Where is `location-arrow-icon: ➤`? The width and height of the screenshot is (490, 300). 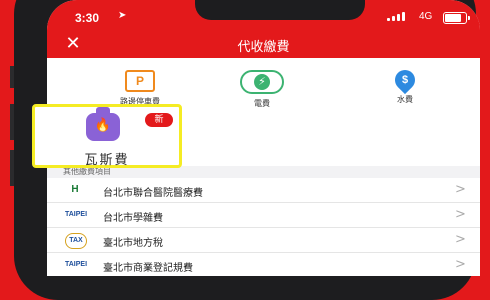 location-arrow-icon: ➤ is located at coordinates (122, 15).